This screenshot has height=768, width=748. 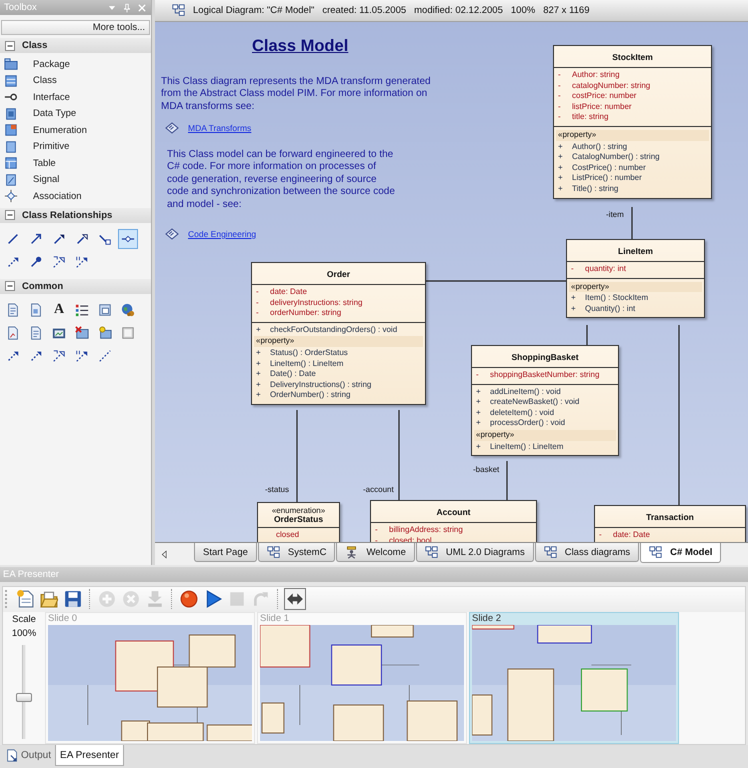 I want to click on class-box: Transaction - date: Date, so click(x=670, y=523).